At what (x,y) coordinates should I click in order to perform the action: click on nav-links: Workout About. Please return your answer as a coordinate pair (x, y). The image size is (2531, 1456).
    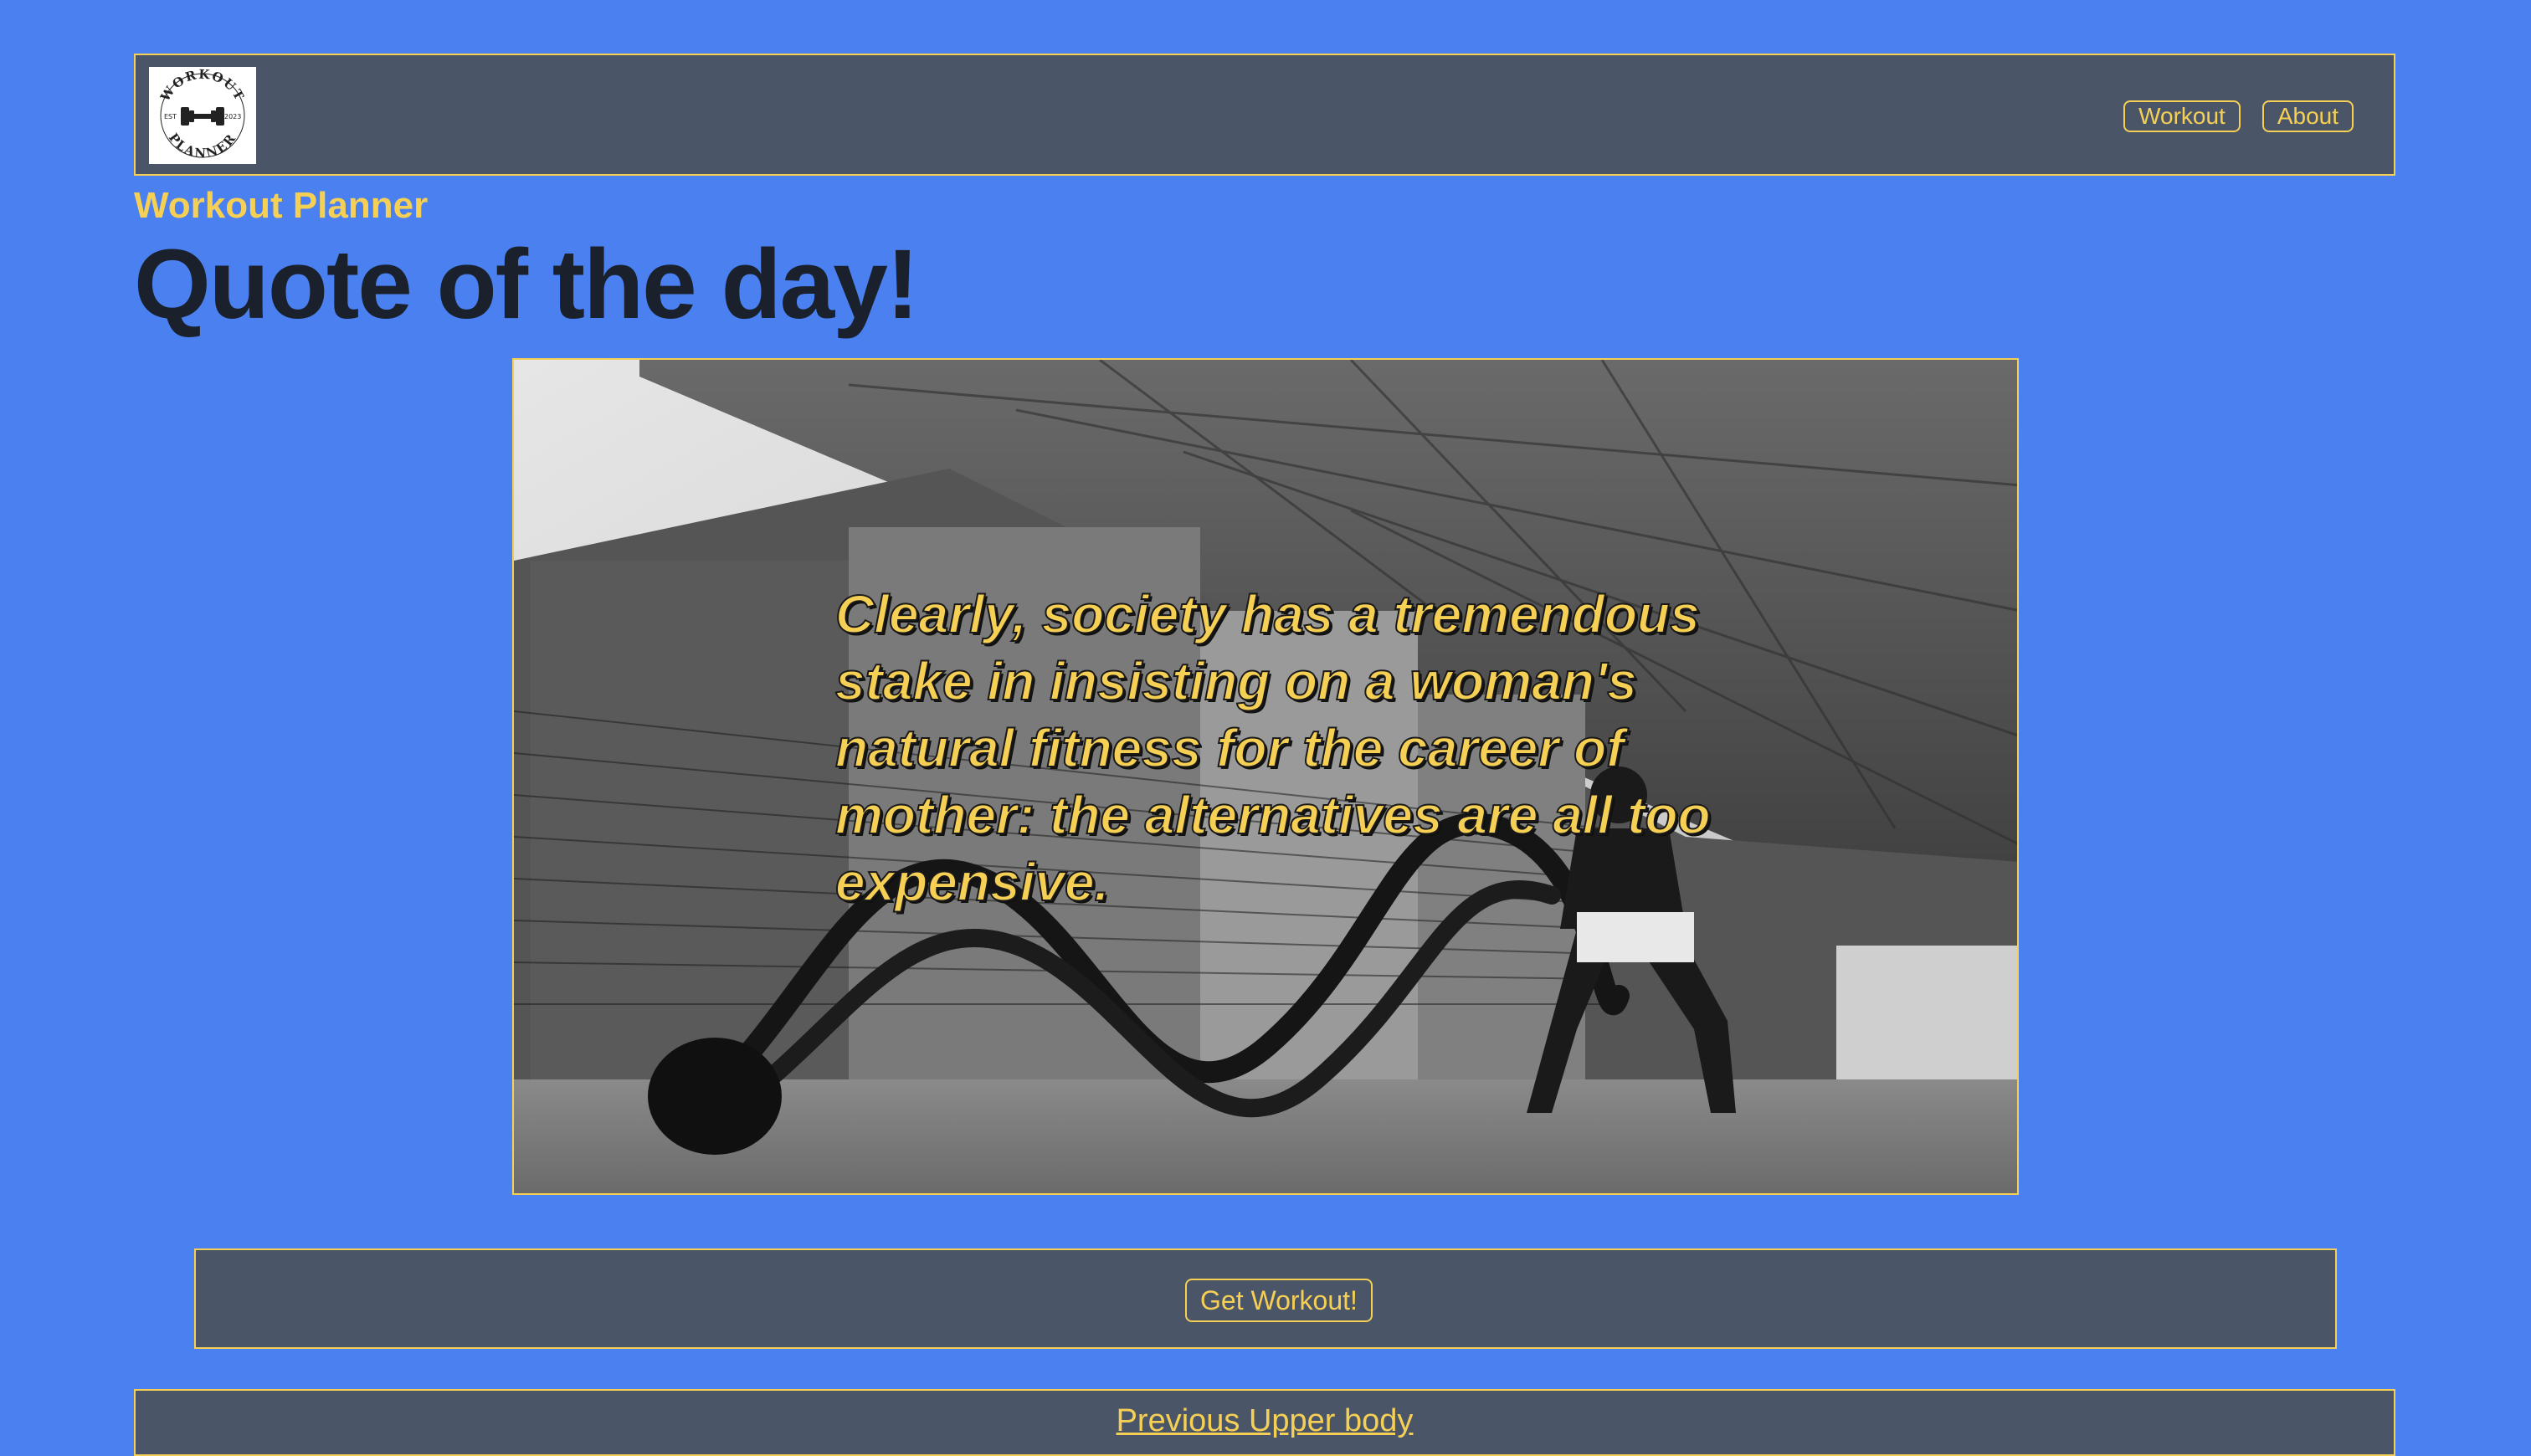
    Looking at the image, I should click on (2238, 116).